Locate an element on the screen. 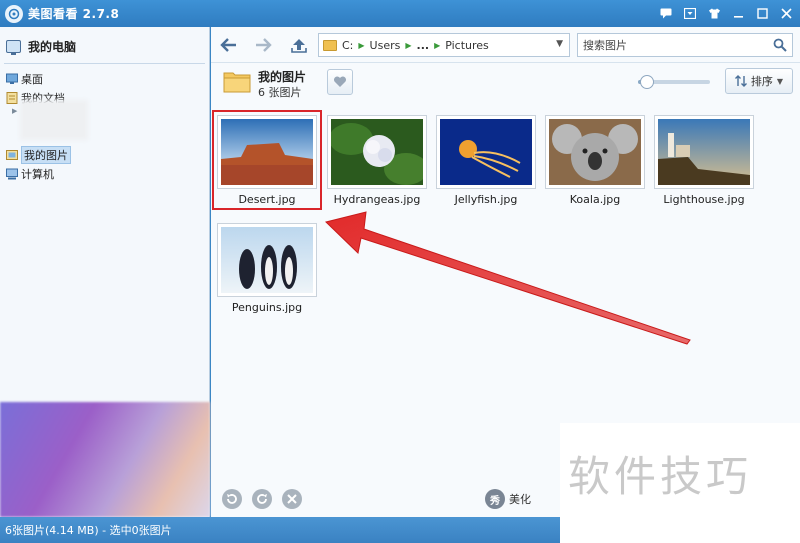 This screenshot has width=800, height=543. highlight-box is located at coordinates (267, 160).